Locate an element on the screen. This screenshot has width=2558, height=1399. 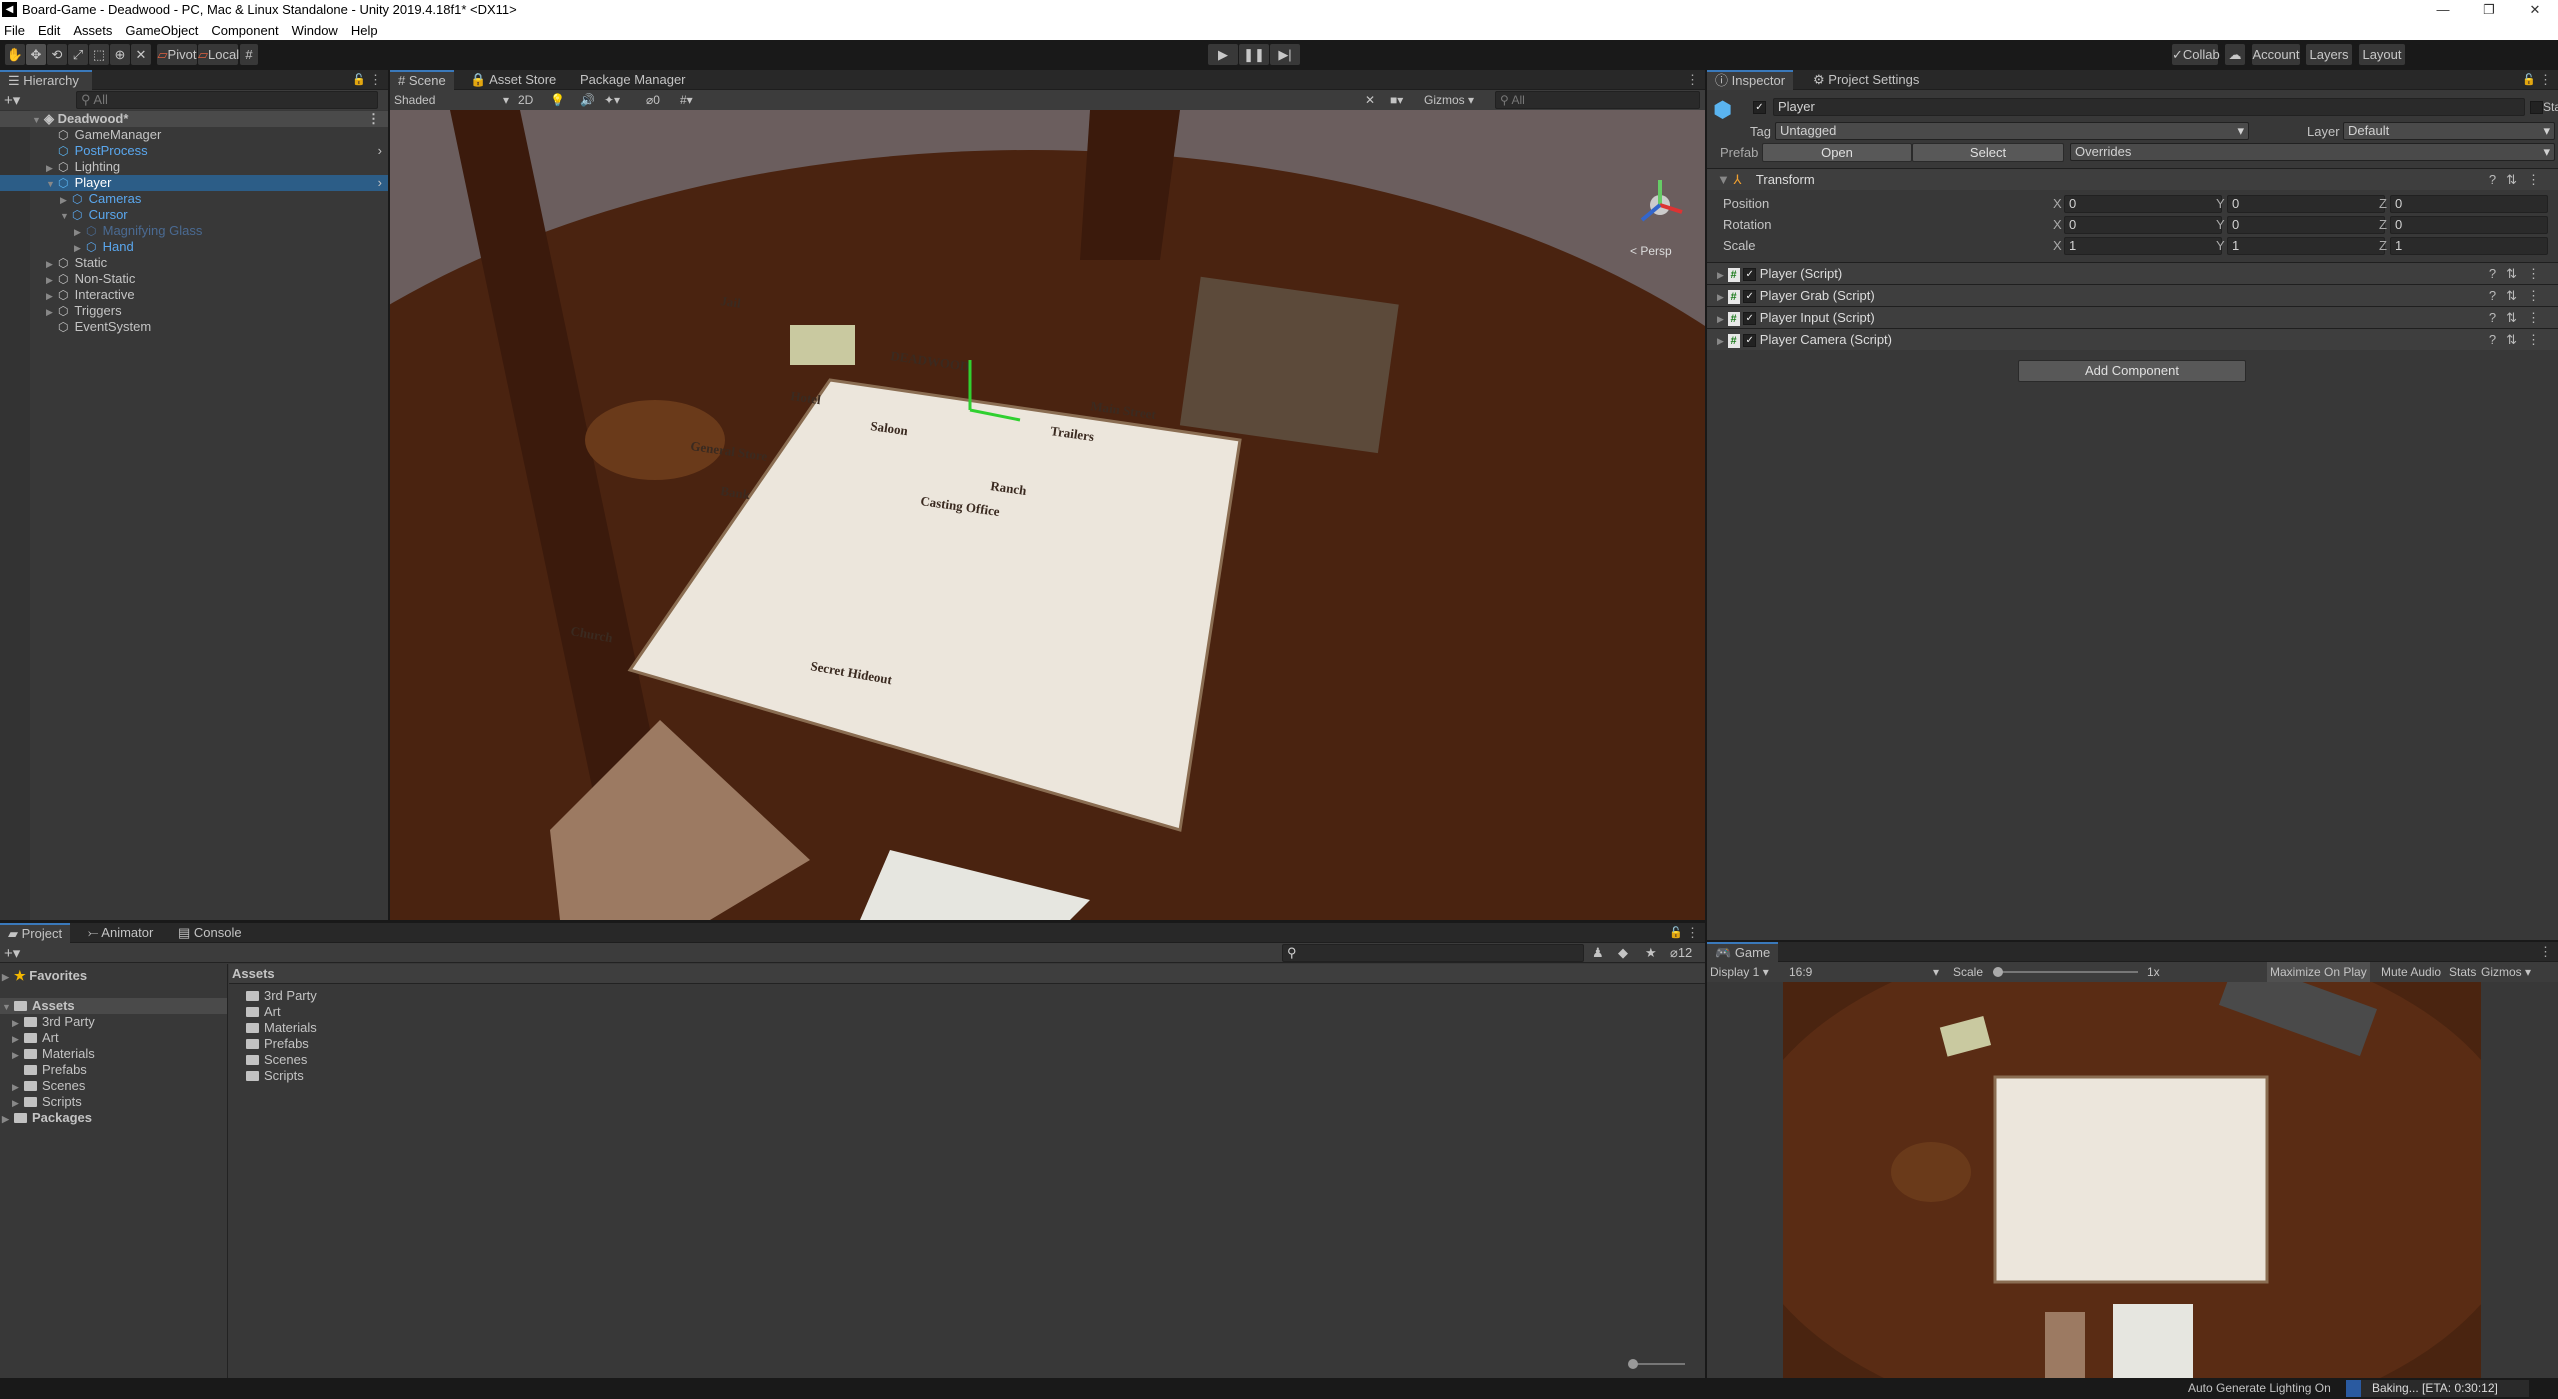
gizmos-dropdown: Gizmos ▾ is located at coordinates (1449, 100).